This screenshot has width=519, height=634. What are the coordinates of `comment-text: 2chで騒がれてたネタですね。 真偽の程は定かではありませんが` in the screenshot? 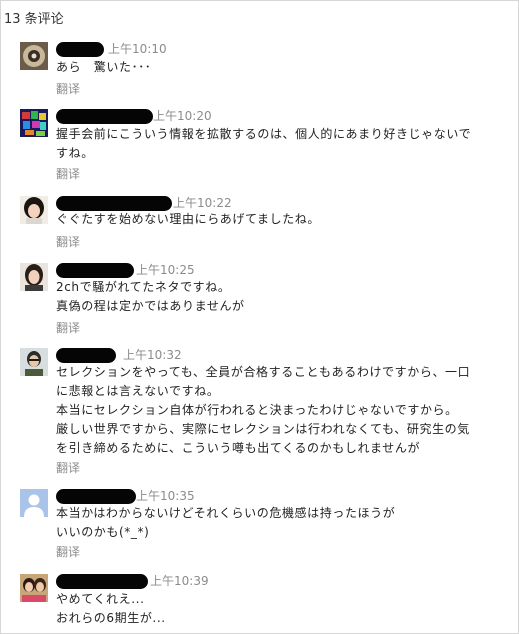 It's located at (150, 297).